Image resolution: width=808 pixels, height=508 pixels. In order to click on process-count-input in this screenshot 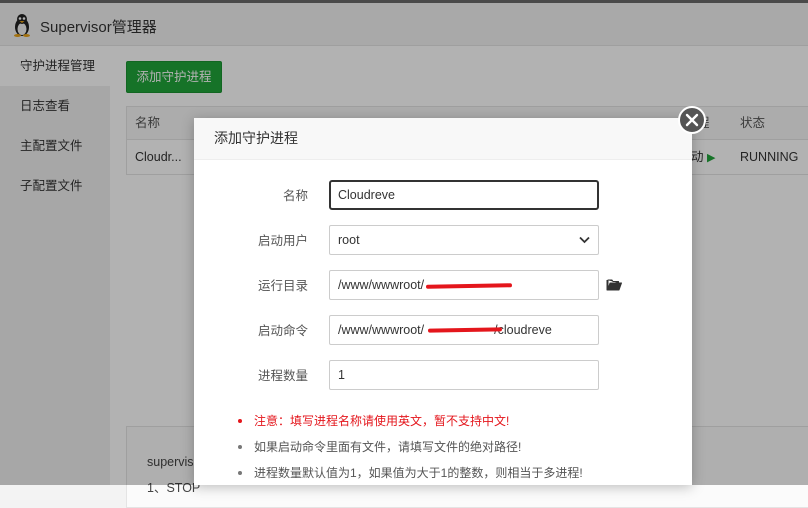, I will do `click(464, 375)`.